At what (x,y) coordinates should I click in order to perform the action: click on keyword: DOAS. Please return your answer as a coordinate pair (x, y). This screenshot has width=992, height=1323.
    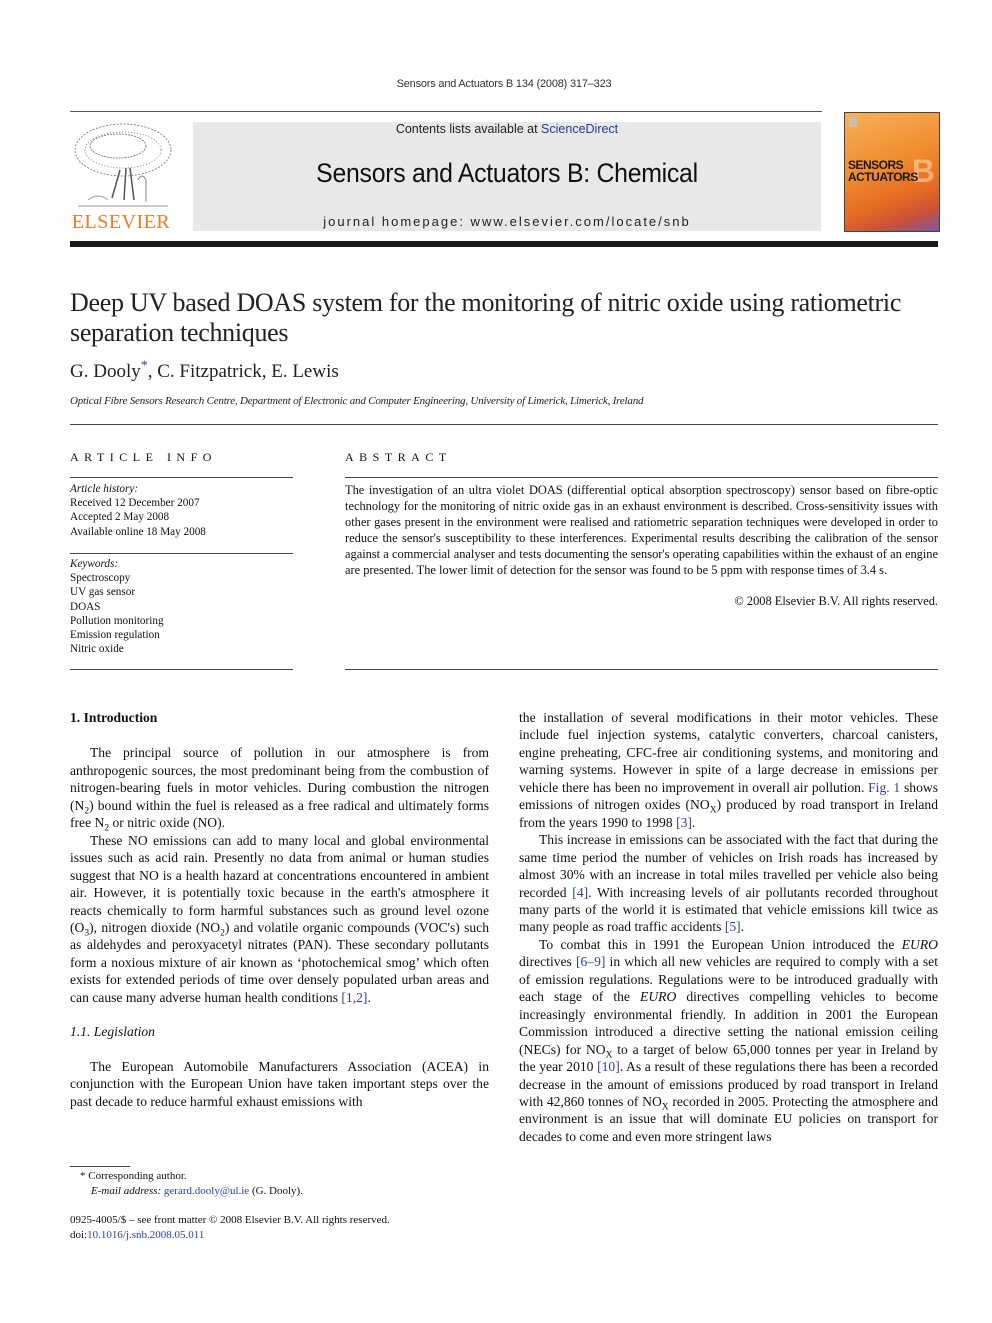
    Looking at the image, I should click on (85, 606).